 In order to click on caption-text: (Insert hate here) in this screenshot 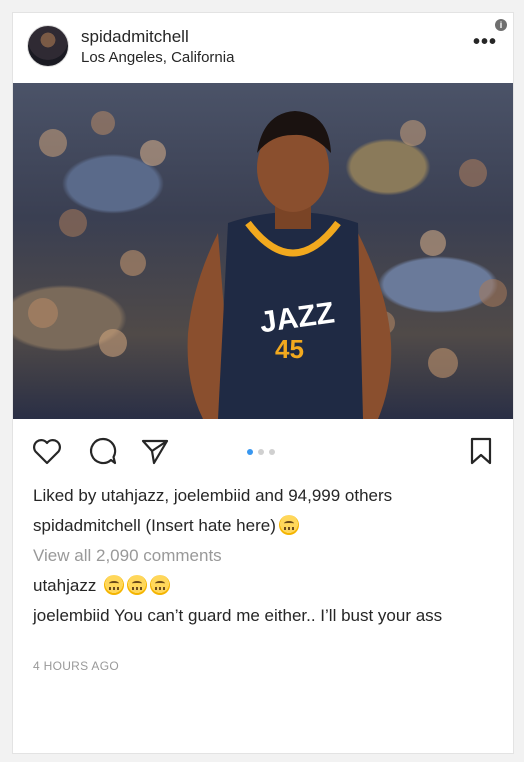, I will do `click(208, 525)`.